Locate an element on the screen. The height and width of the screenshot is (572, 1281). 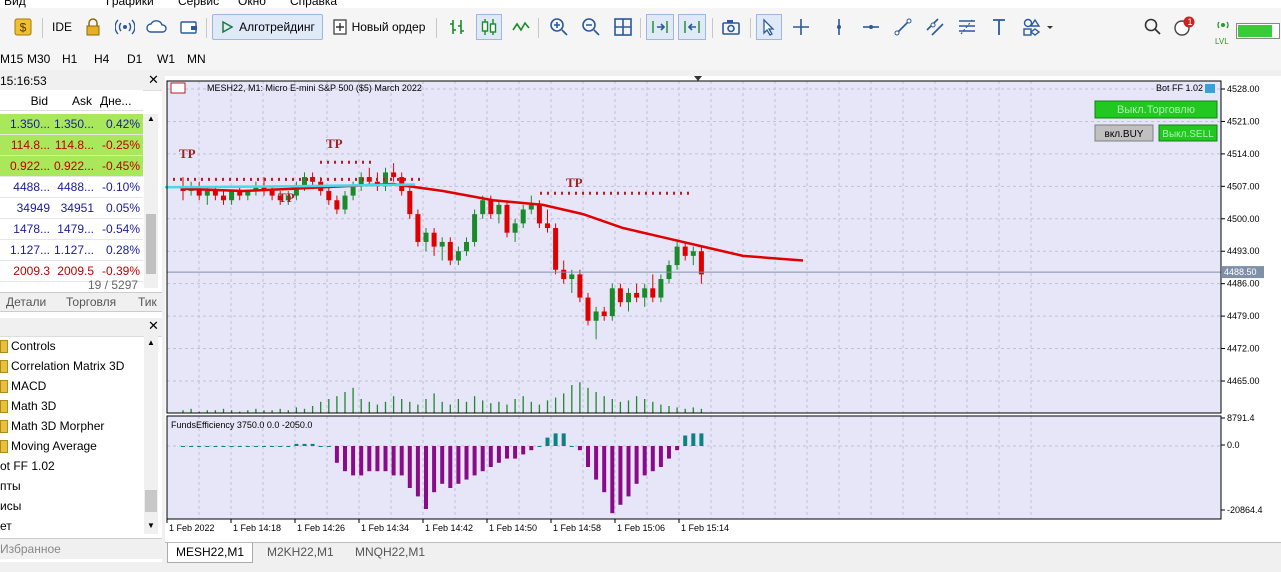
menu-help: Справка is located at coordinates (313, 4).